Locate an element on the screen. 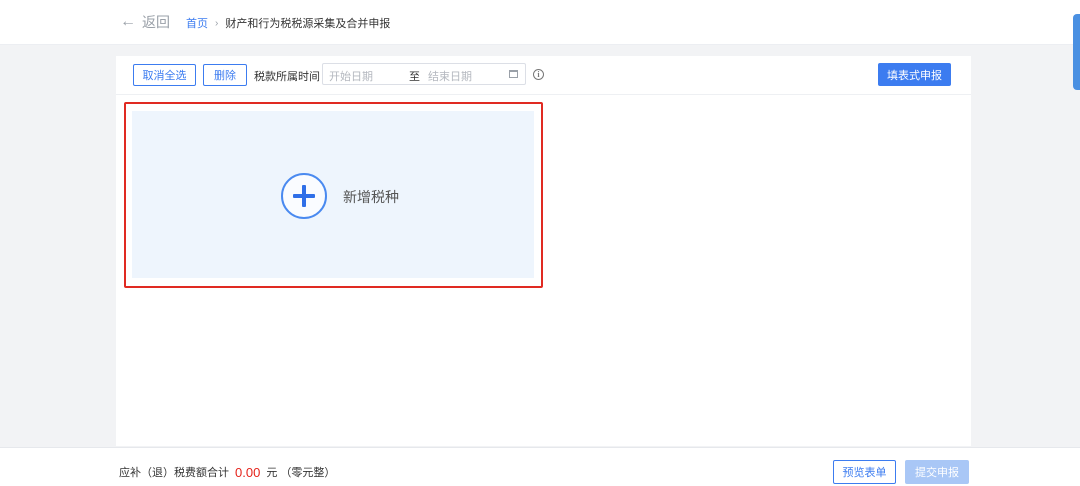 This screenshot has height=486, width=1080. date-range-picker: 开始日期 至 结束日期 is located at coordinates (424, 74).